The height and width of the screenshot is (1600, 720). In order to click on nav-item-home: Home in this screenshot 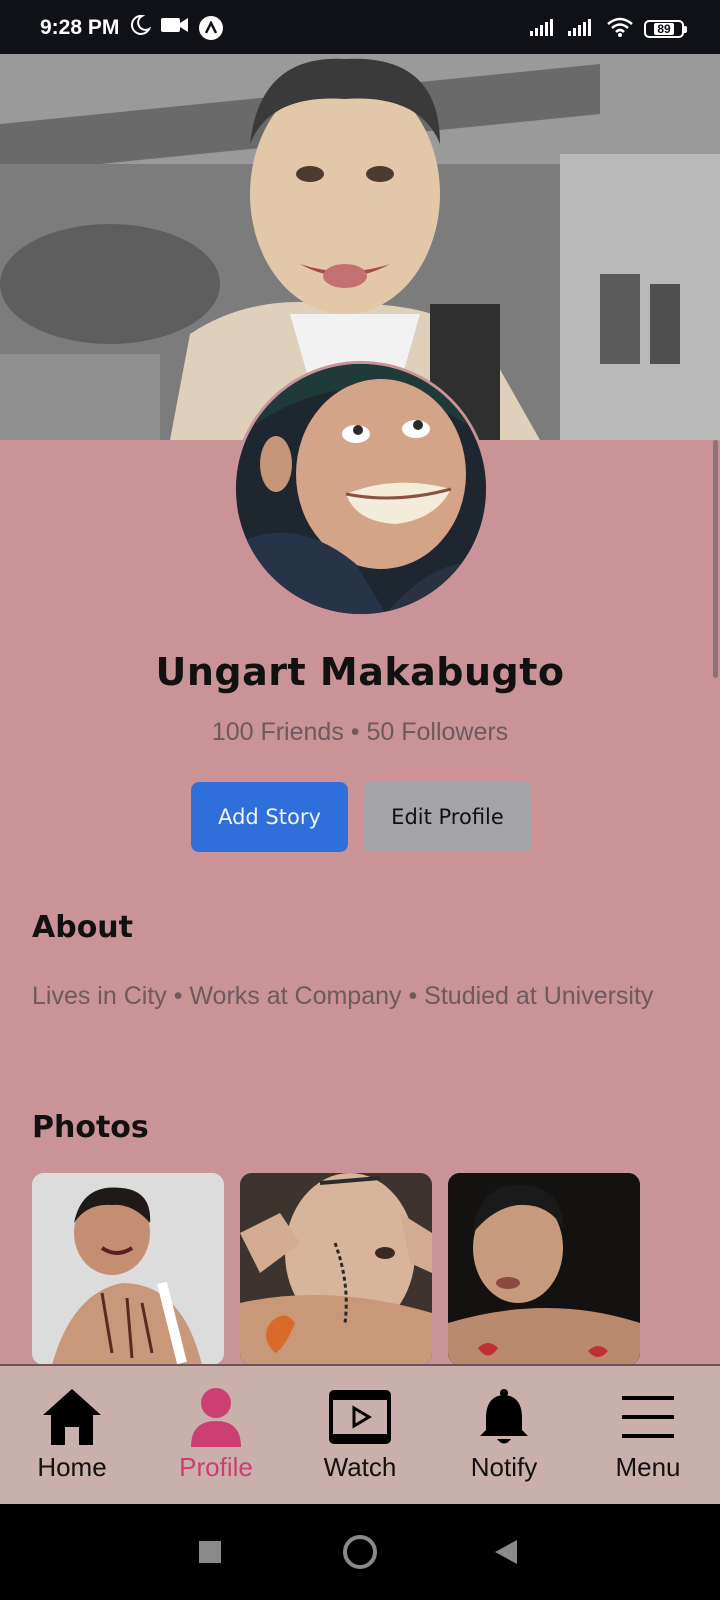, I will do `click(72, 1435)`.